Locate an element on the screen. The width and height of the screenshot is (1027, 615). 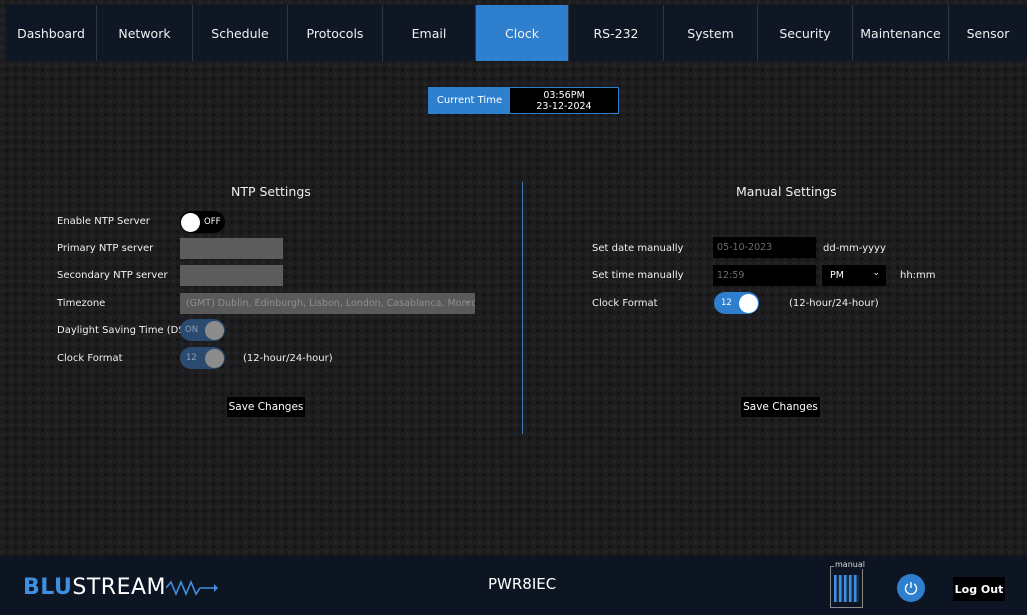
power-icon is located at coordinates (911, 588).